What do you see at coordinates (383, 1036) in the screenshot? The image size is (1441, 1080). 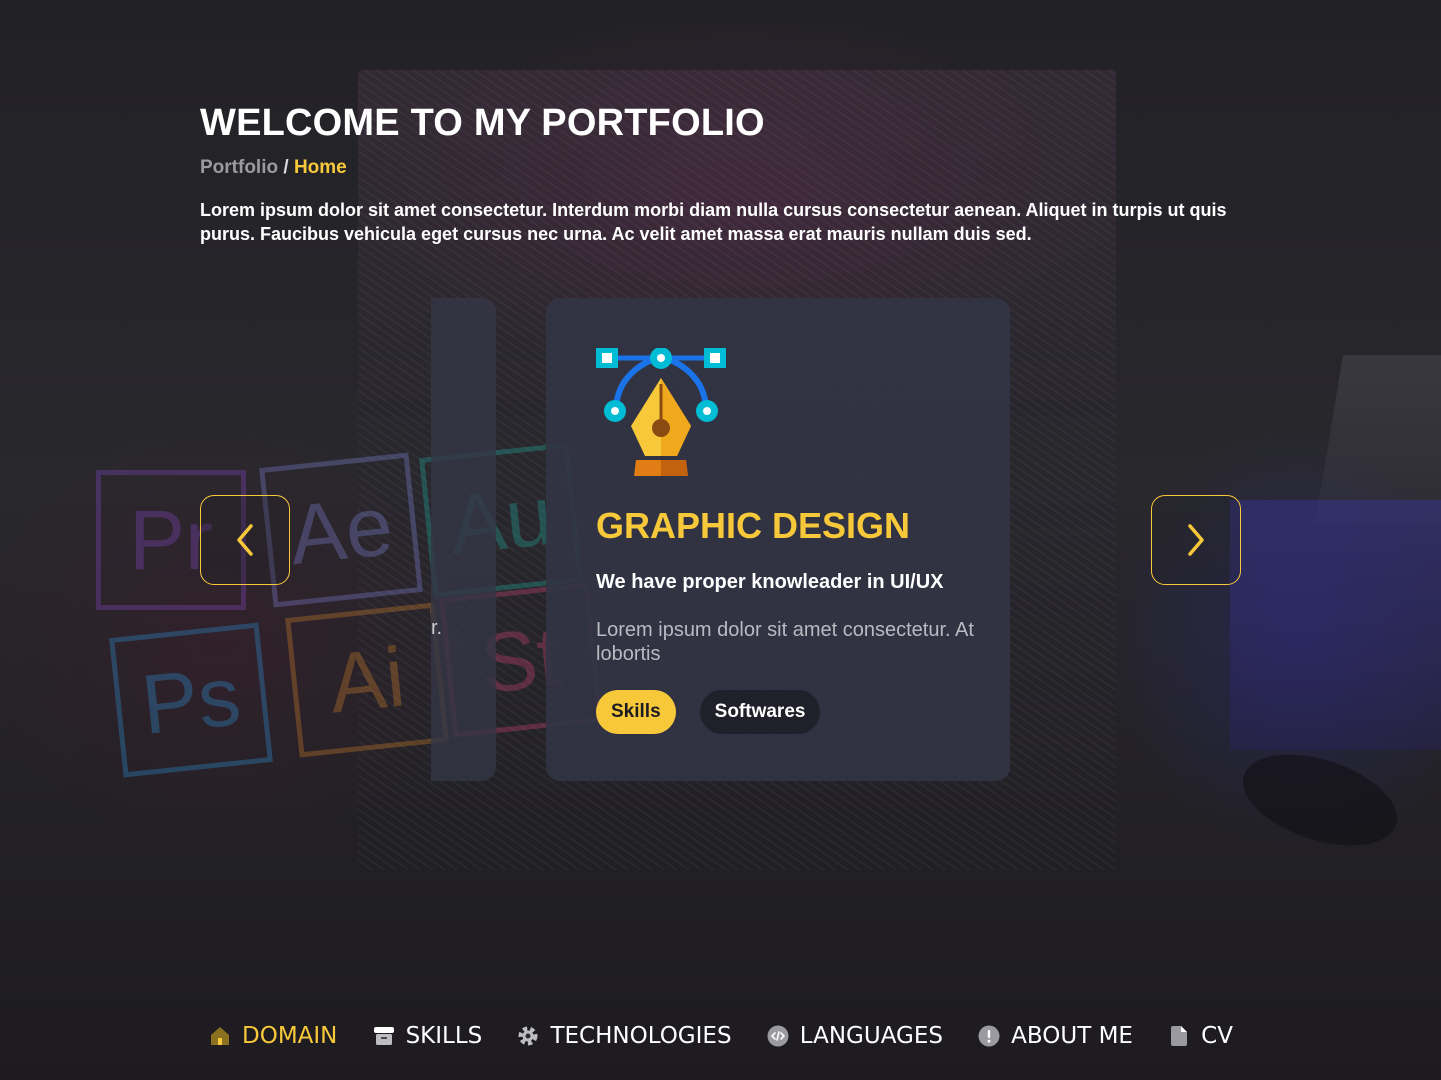 I see `skills-icon` at bounding box center [383, 1036].